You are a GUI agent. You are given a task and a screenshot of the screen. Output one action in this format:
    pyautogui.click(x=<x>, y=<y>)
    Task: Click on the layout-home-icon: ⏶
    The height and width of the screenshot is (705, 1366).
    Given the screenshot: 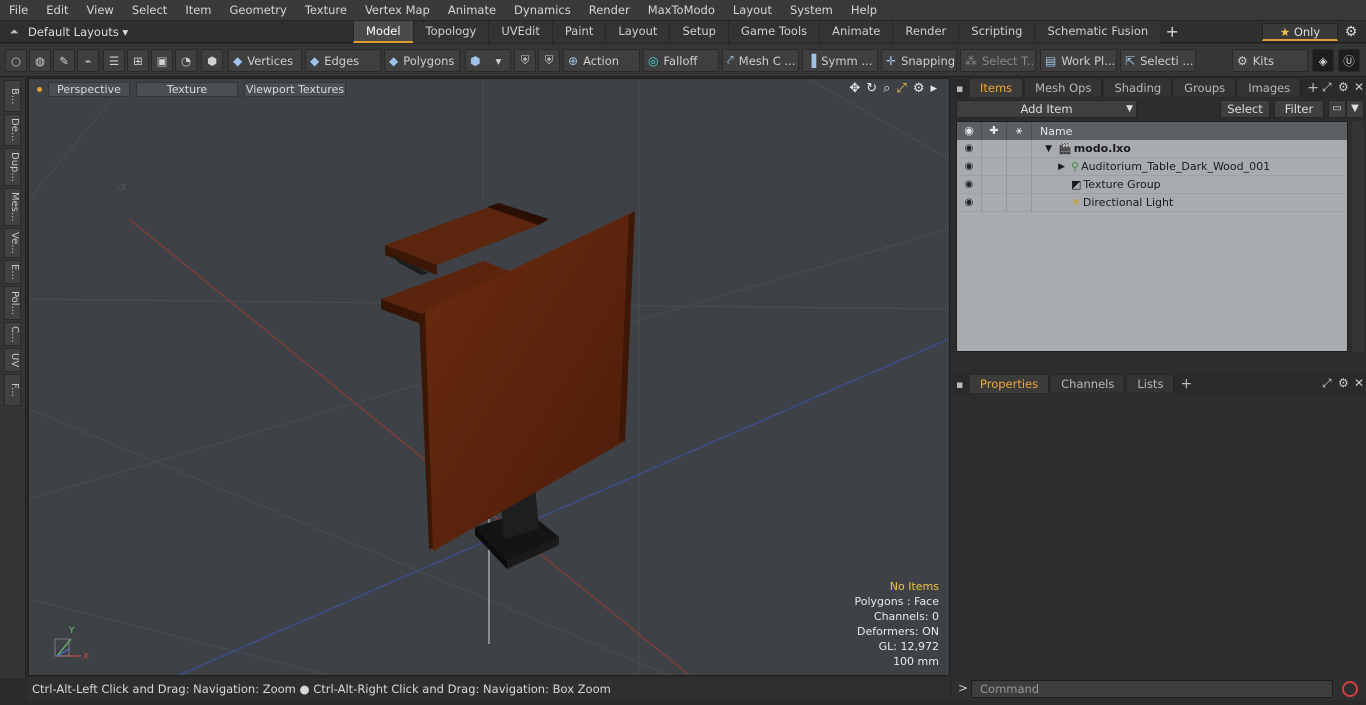 What is the action you would take?
    pyautogui.click(x=14, y=32)
    